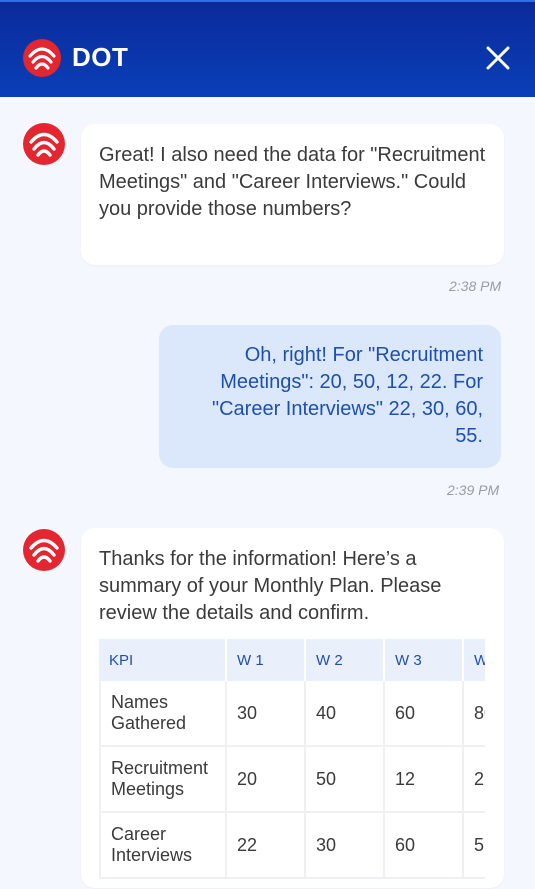  What do you see at coordinates (42, 58) in the screenshot?
I see `dot-logo-icon` at bounding box center [42, 58].